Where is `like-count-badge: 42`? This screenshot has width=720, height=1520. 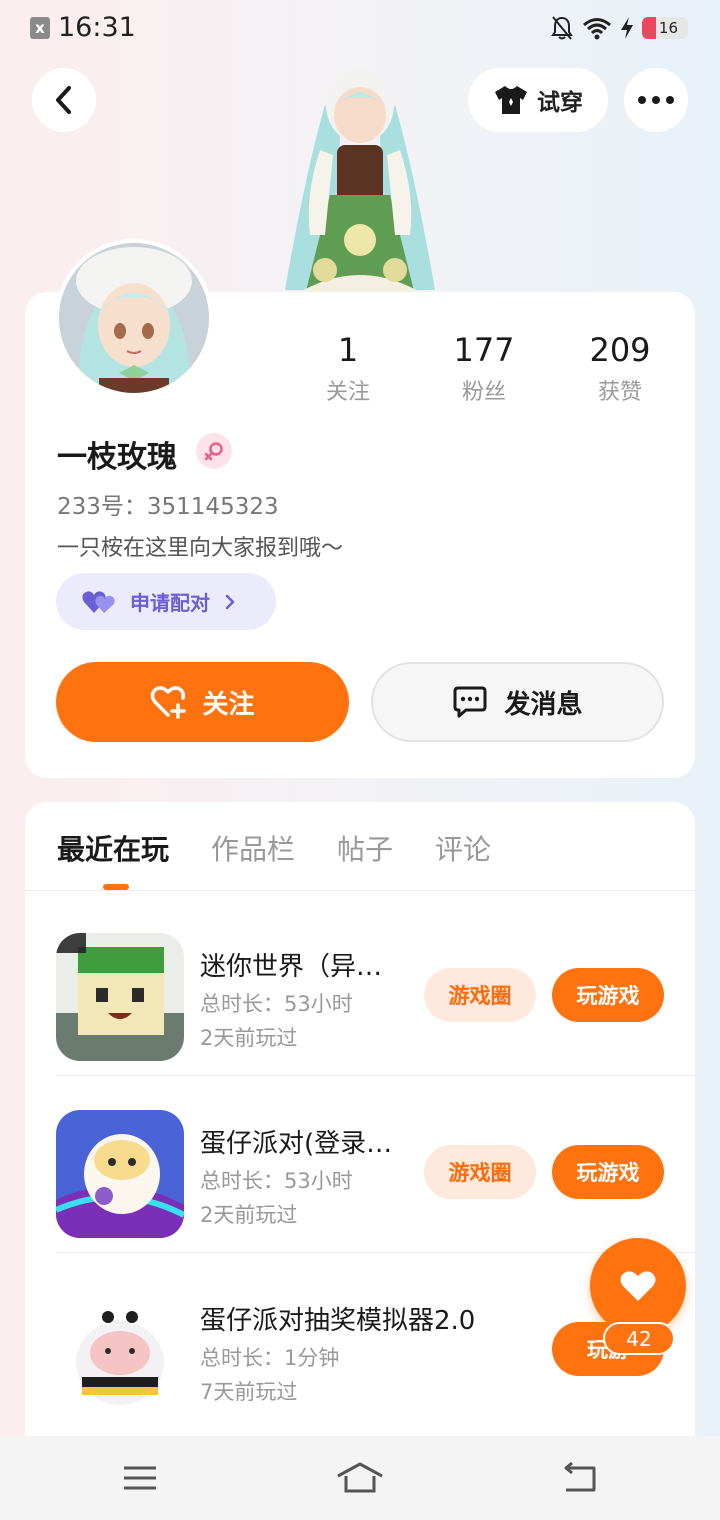 like-count-badge: 42 is located at coordinates (639, 1338).